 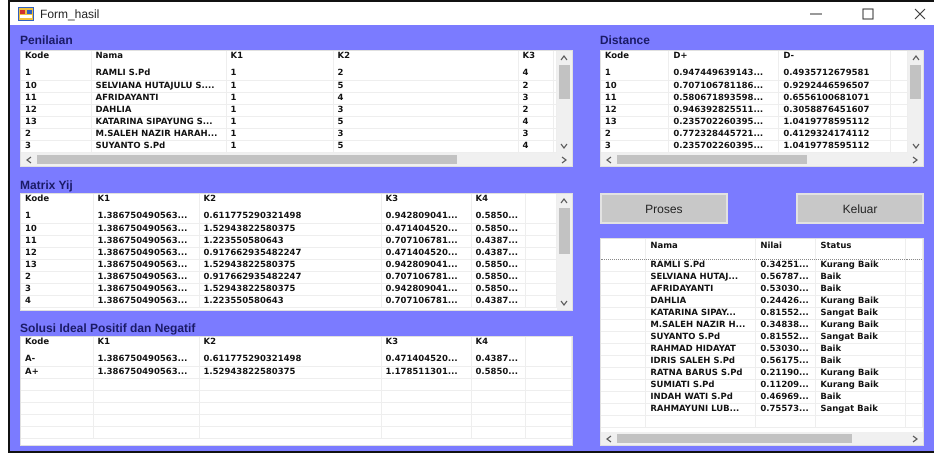 I want to click on window-title: Form_hasil, so click(x=70, y=13).